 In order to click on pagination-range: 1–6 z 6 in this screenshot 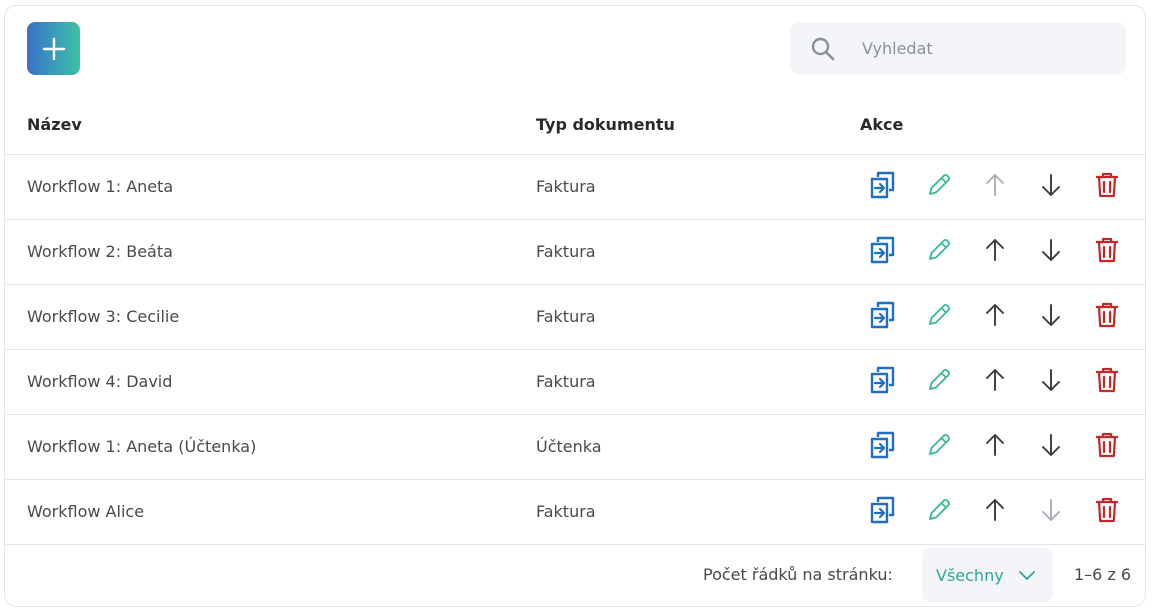, I will do `click(1103, 574)`.